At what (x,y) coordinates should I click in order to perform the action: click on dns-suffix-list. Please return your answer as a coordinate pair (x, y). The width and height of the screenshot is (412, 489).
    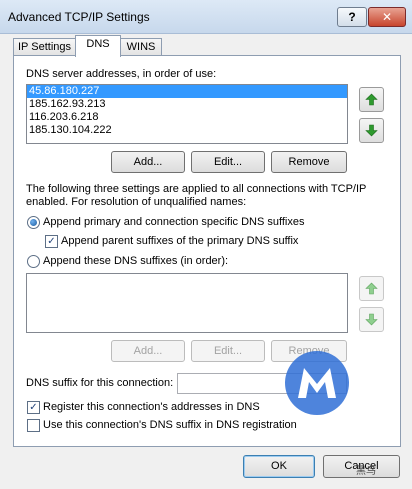
    Looking at the image, I should click on (187, 303).